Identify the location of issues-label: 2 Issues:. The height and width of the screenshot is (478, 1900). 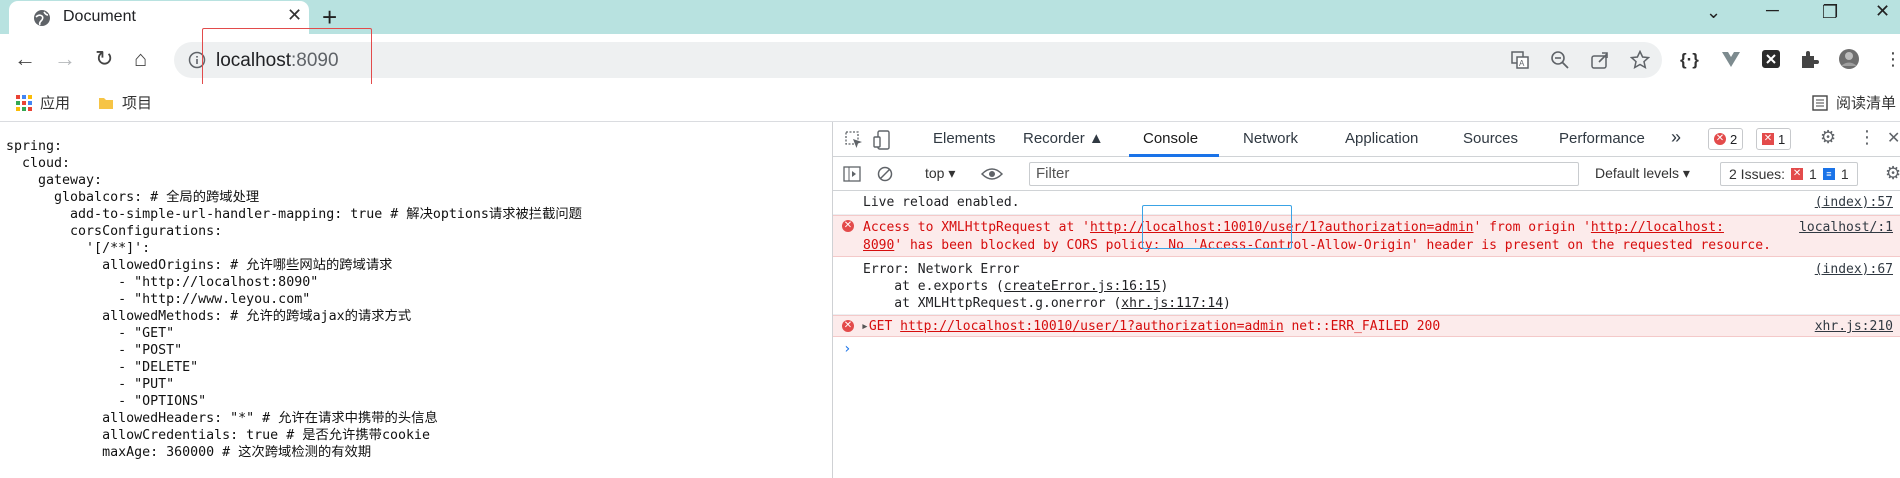
(1757, 174).